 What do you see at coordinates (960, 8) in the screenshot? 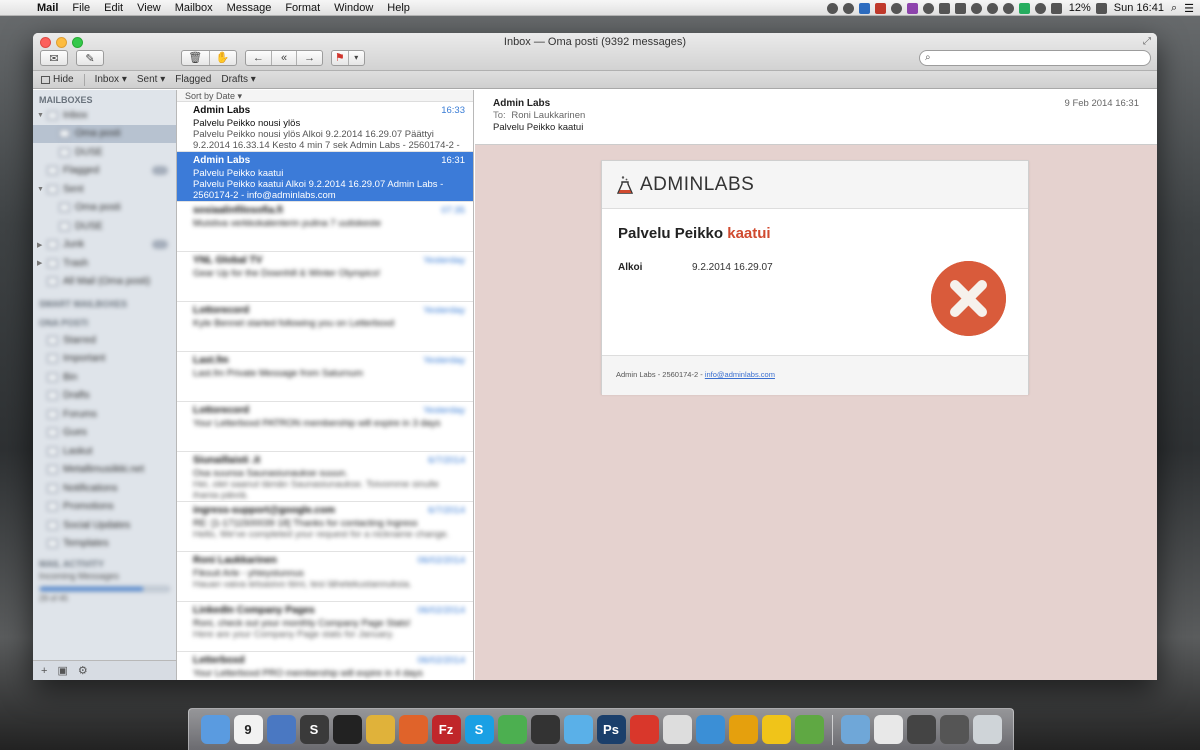
I see `tray-heart-icon` at bounding box center [960, 8].